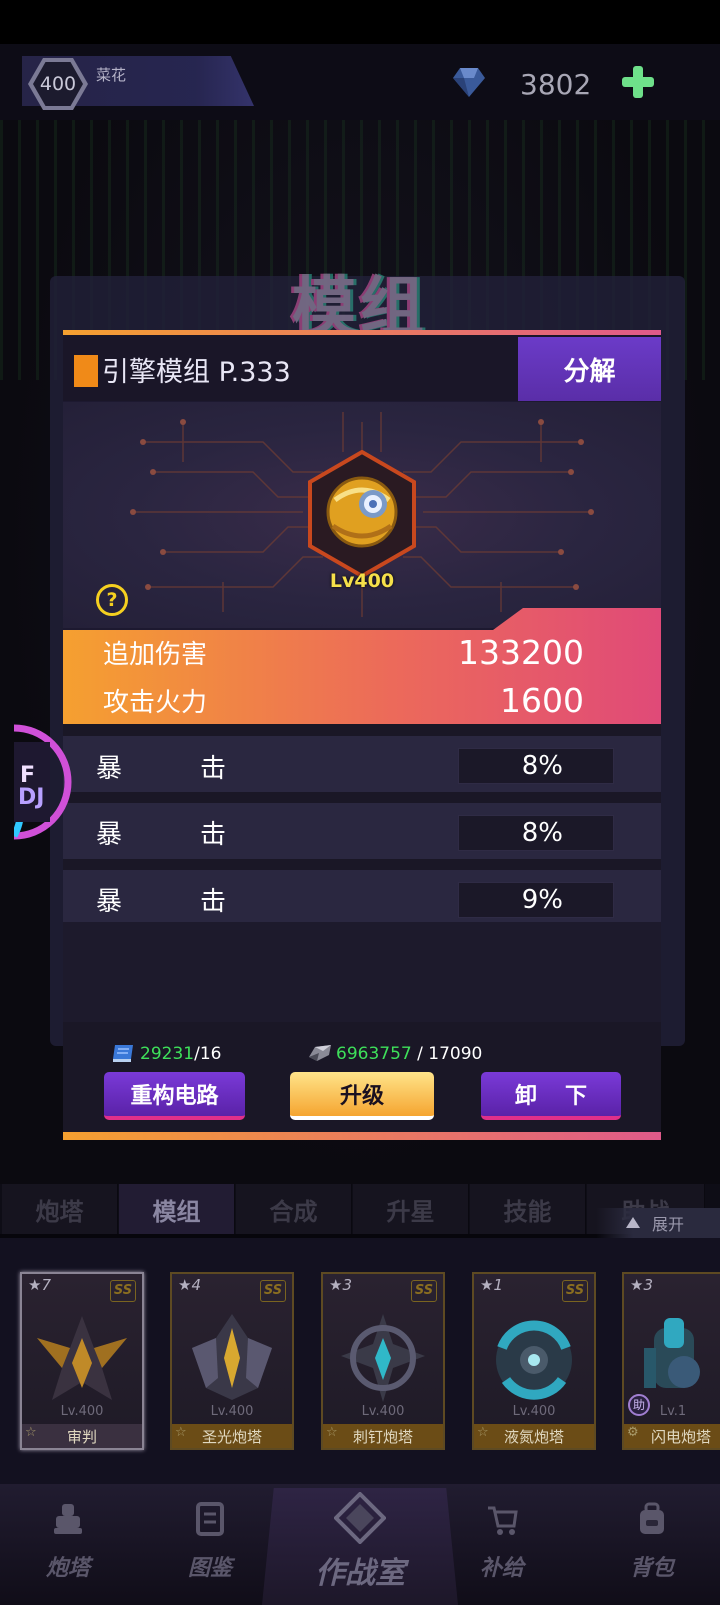 The image size is (720, 1605). What do you see at coordinates (196, 372) in the screenshot?
I see `module-title: 引擎模组 P.333` at bounding box center [196, 372].